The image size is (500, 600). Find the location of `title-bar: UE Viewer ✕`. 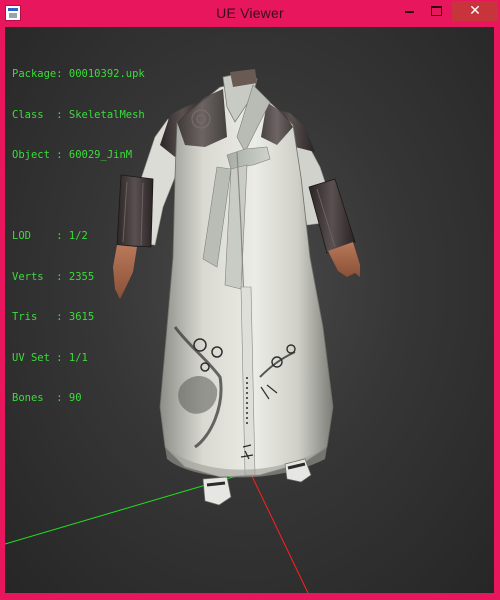

title-bar: UE Viewer ✕ is located at coordinates (250, 13).